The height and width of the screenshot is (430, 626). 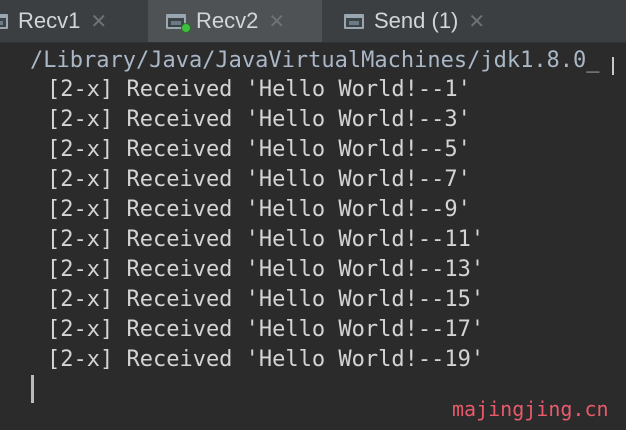 I want to click on output-line: [2-x] Received 'Hello World!--1', so click(x=259, y=89).